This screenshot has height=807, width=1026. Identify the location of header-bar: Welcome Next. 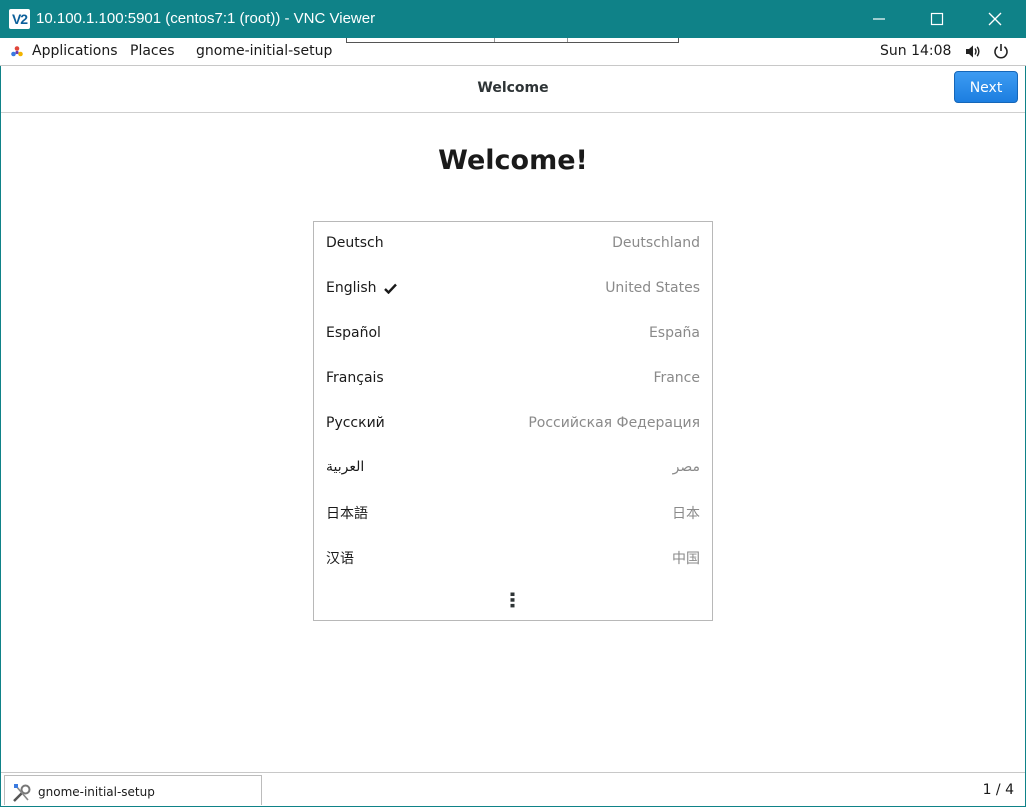
(513, 89).